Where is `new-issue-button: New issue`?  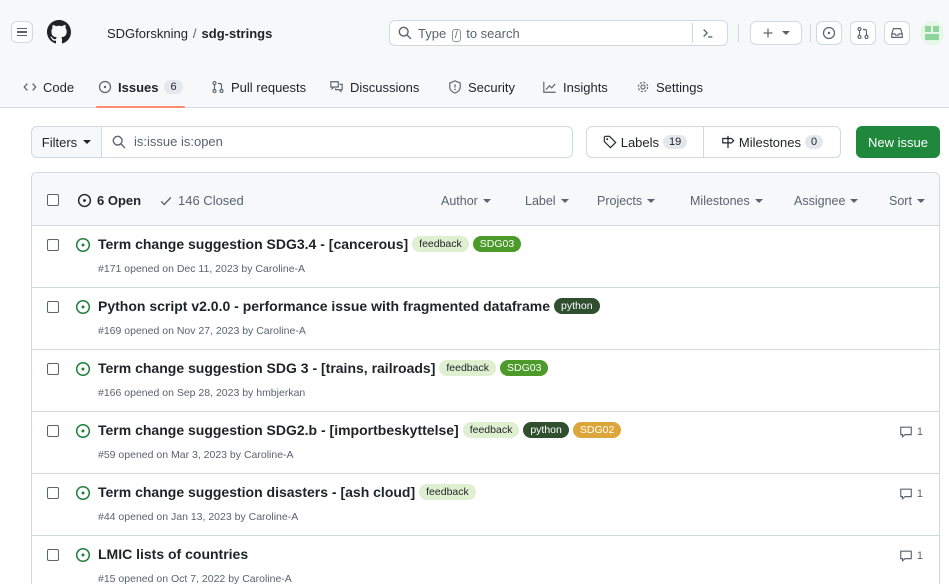 new-issue-button: New issue is located at coordinates (898, 142).